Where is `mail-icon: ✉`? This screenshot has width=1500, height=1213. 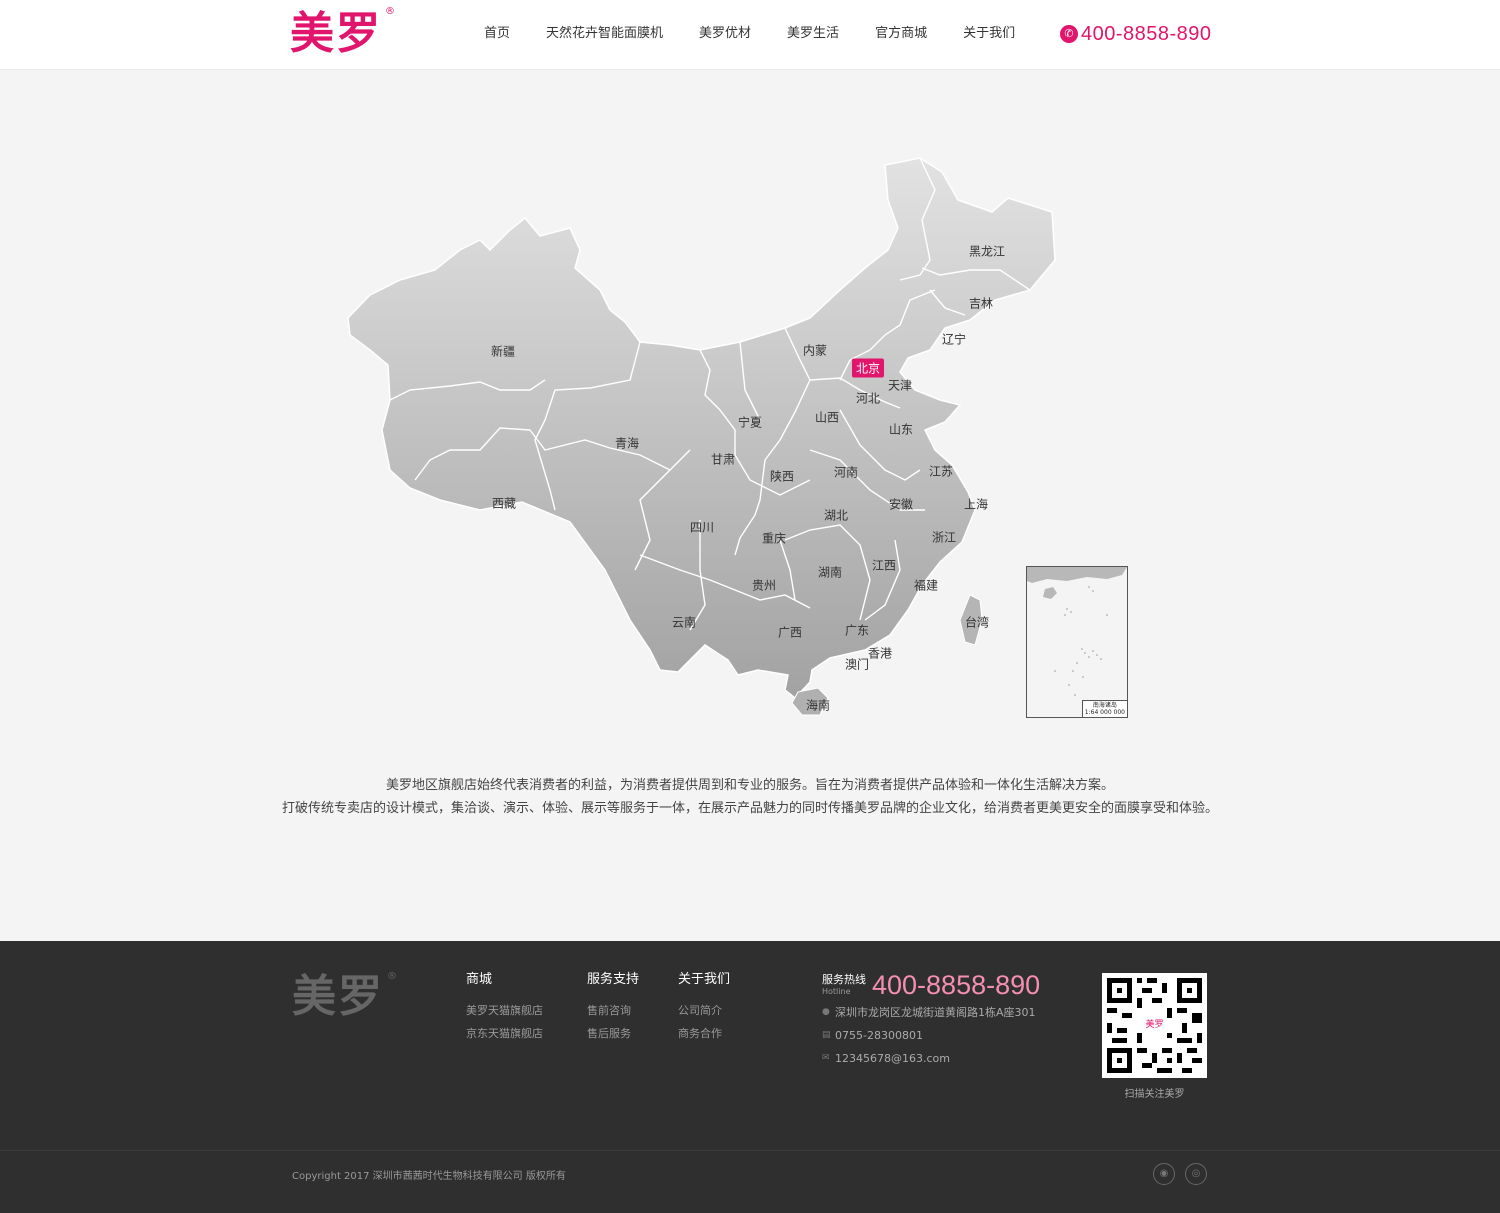
mail-icon: ✉ is located at coordinates (826, 1058).